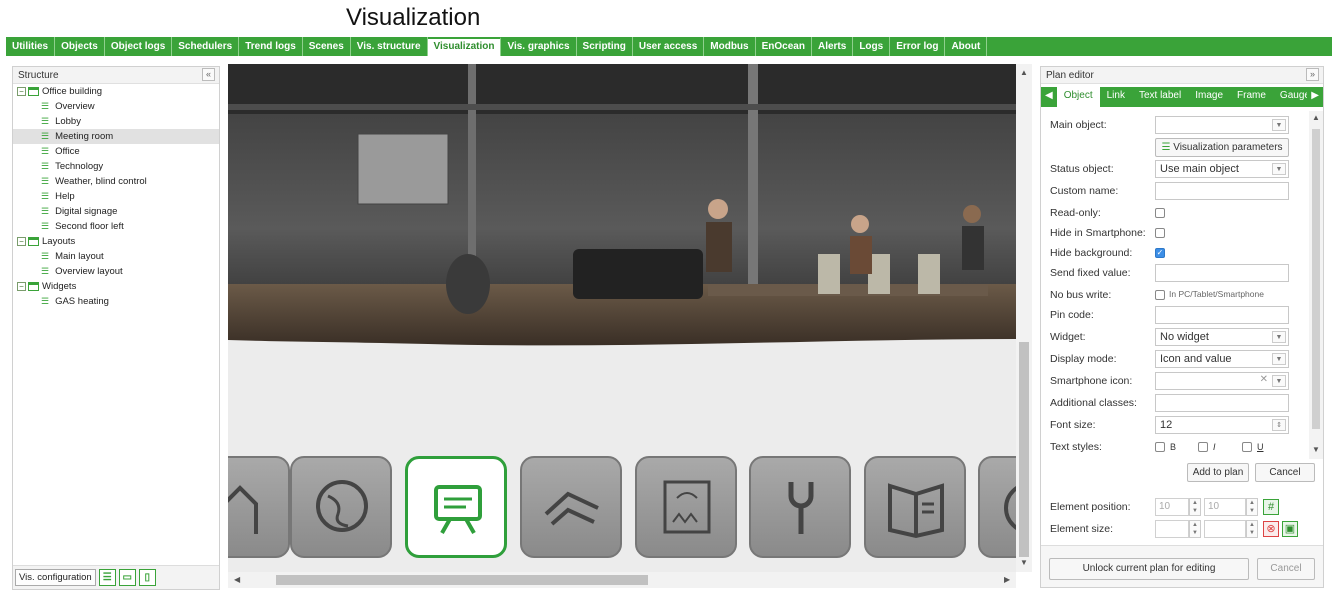 The image size is (1338, 590). Describe the element at coordinates (1315, 94) in the screenshot. I see `tabs-scroll-right-icon: ▶` at that location.